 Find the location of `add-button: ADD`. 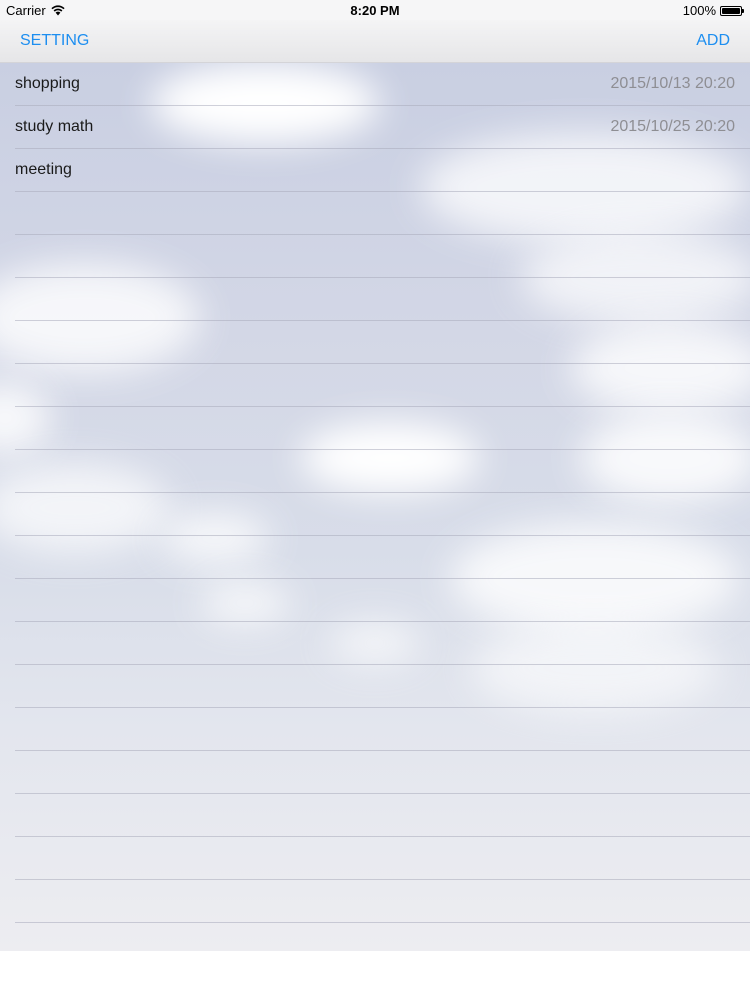

add-button: ADD is located at coordinates (713, 41).